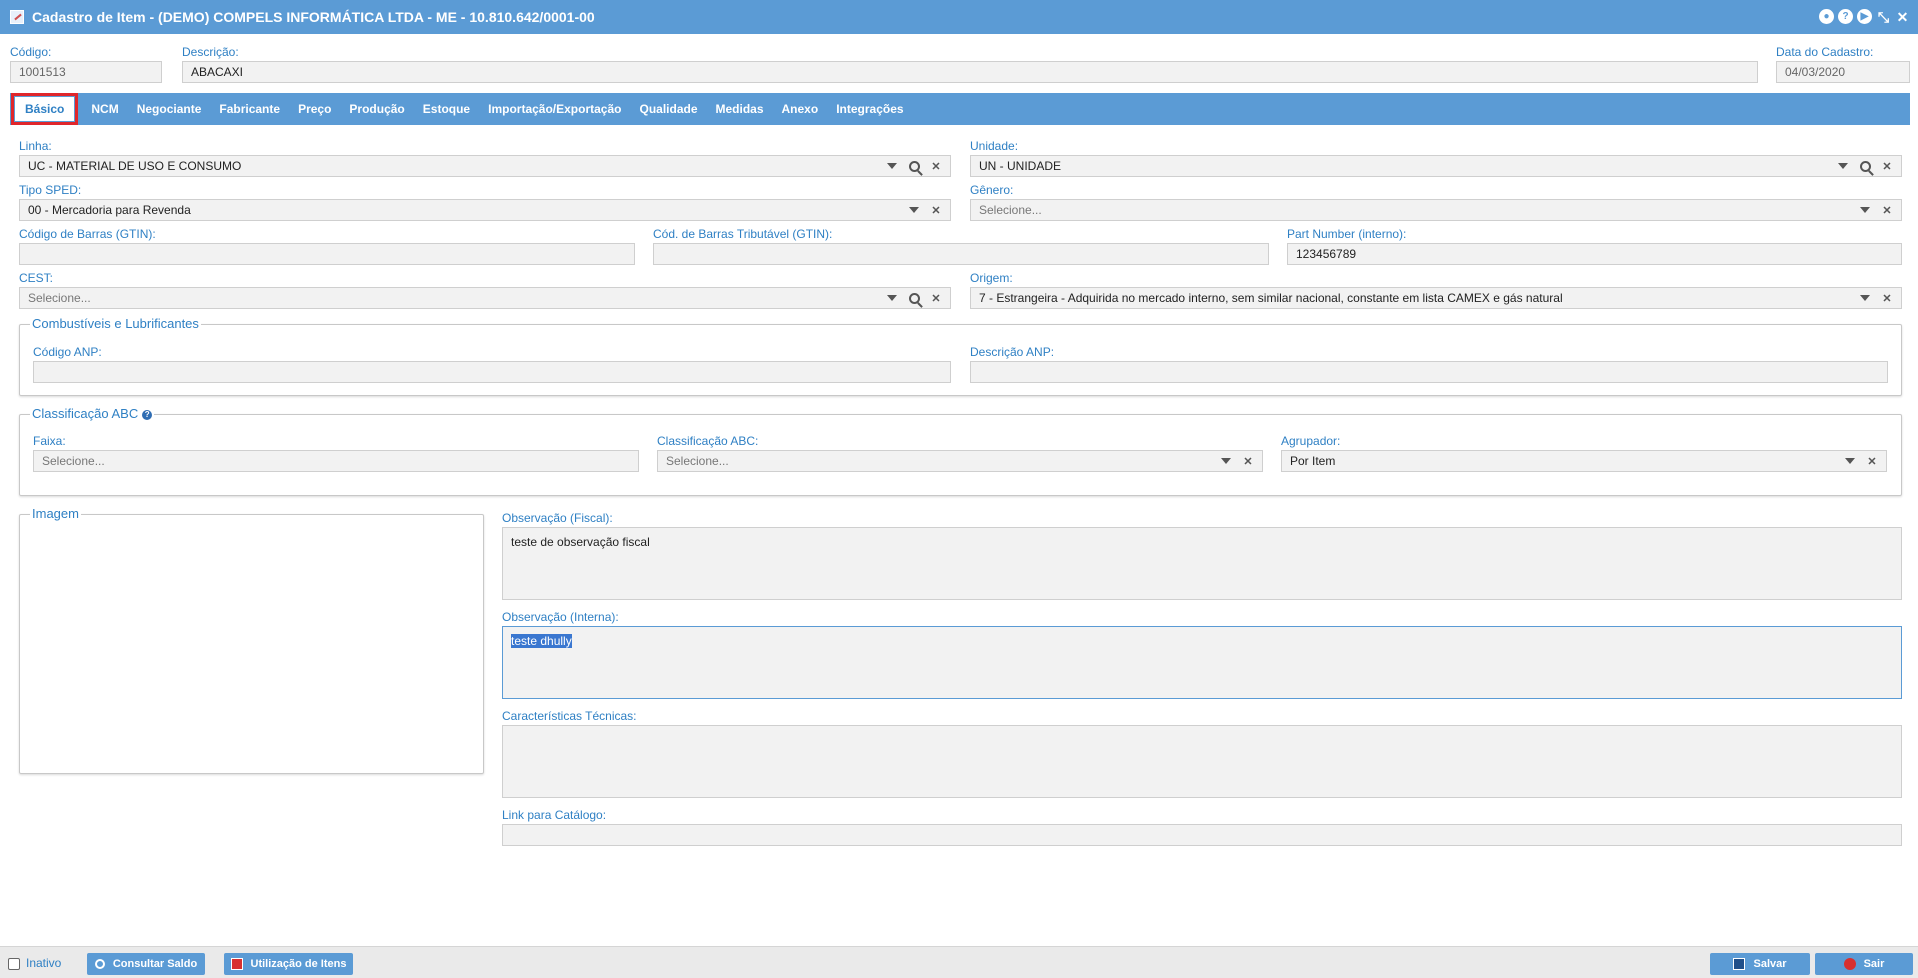  Describe the element at coordinates (1326, 254) in the screenshot. I see `part-number-value: 123456789` at that location.